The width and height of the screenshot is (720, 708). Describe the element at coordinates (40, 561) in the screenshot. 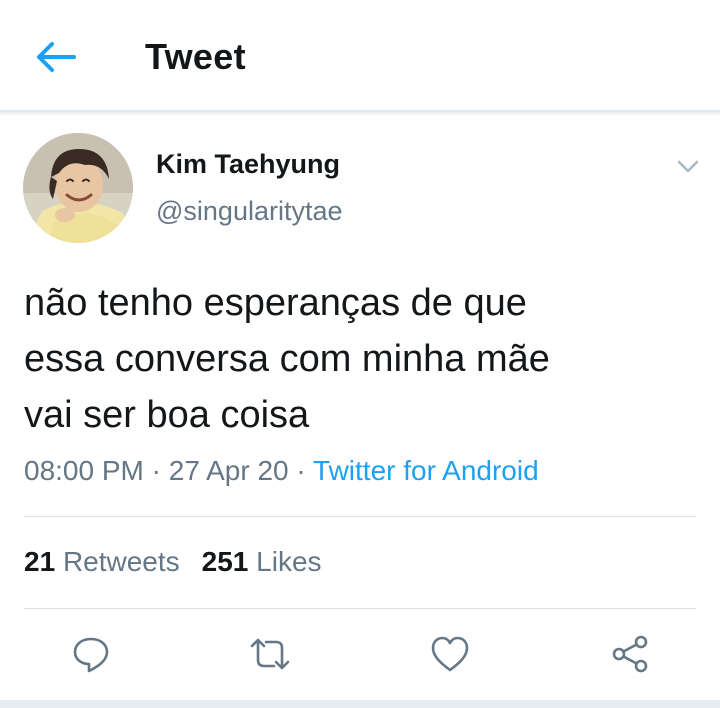

I see `retweet-count: 21` at that location.